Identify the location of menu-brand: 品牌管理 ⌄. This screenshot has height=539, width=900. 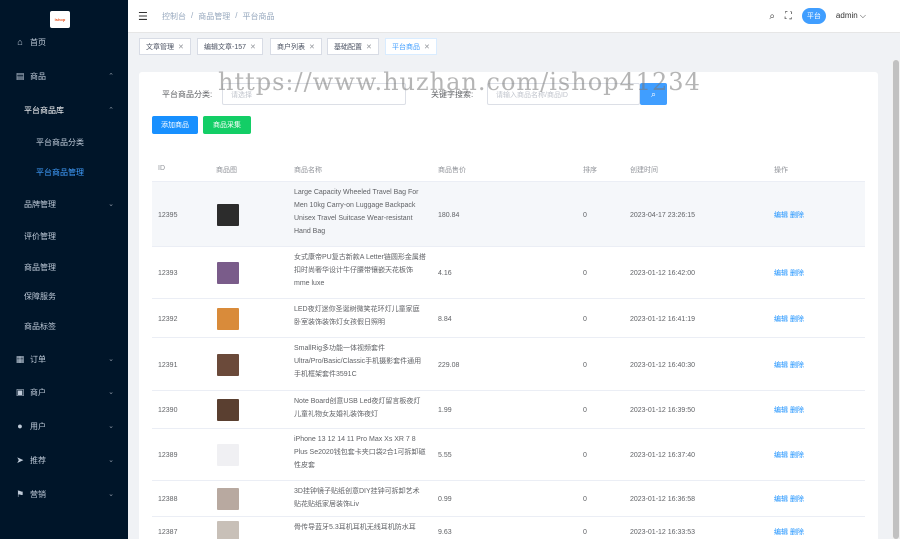
(64, 204).